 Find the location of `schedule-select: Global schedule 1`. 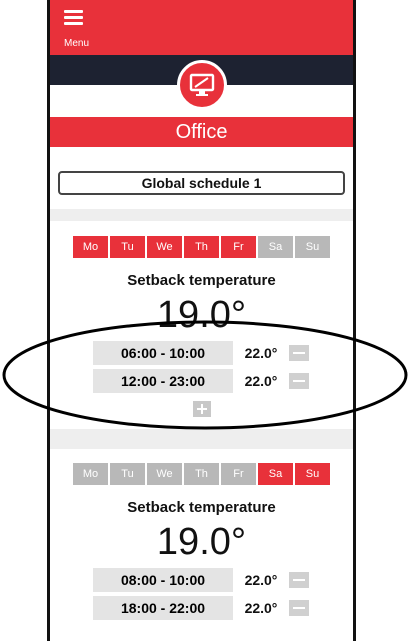

schedule-select: Global schedule 1 is located at coordinates (201, 183).